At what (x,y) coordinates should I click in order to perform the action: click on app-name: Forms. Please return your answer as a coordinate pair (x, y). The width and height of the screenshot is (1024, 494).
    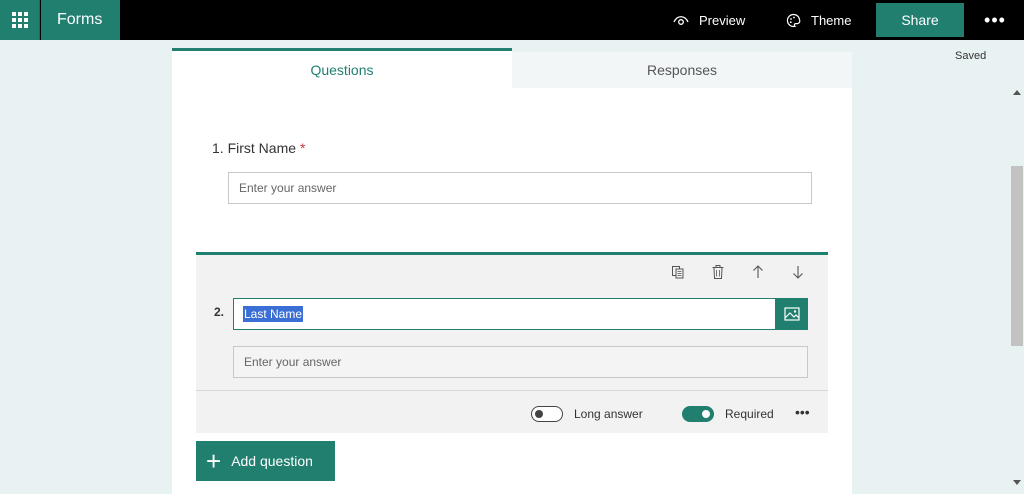
    Looking at the image, I should click on (80, 20).